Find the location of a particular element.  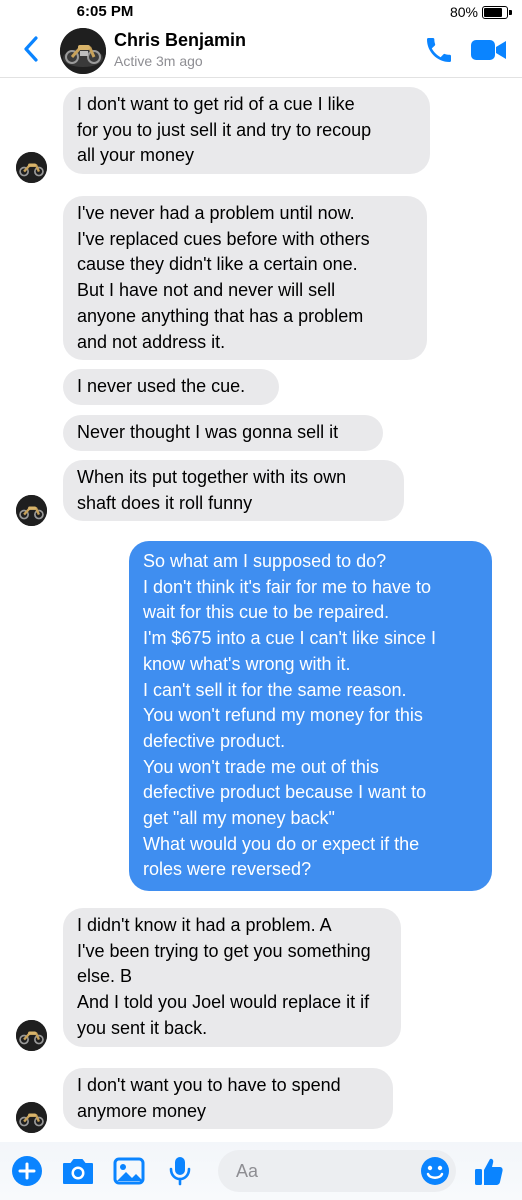

emoji-button is located at coordinates (435, 1171).